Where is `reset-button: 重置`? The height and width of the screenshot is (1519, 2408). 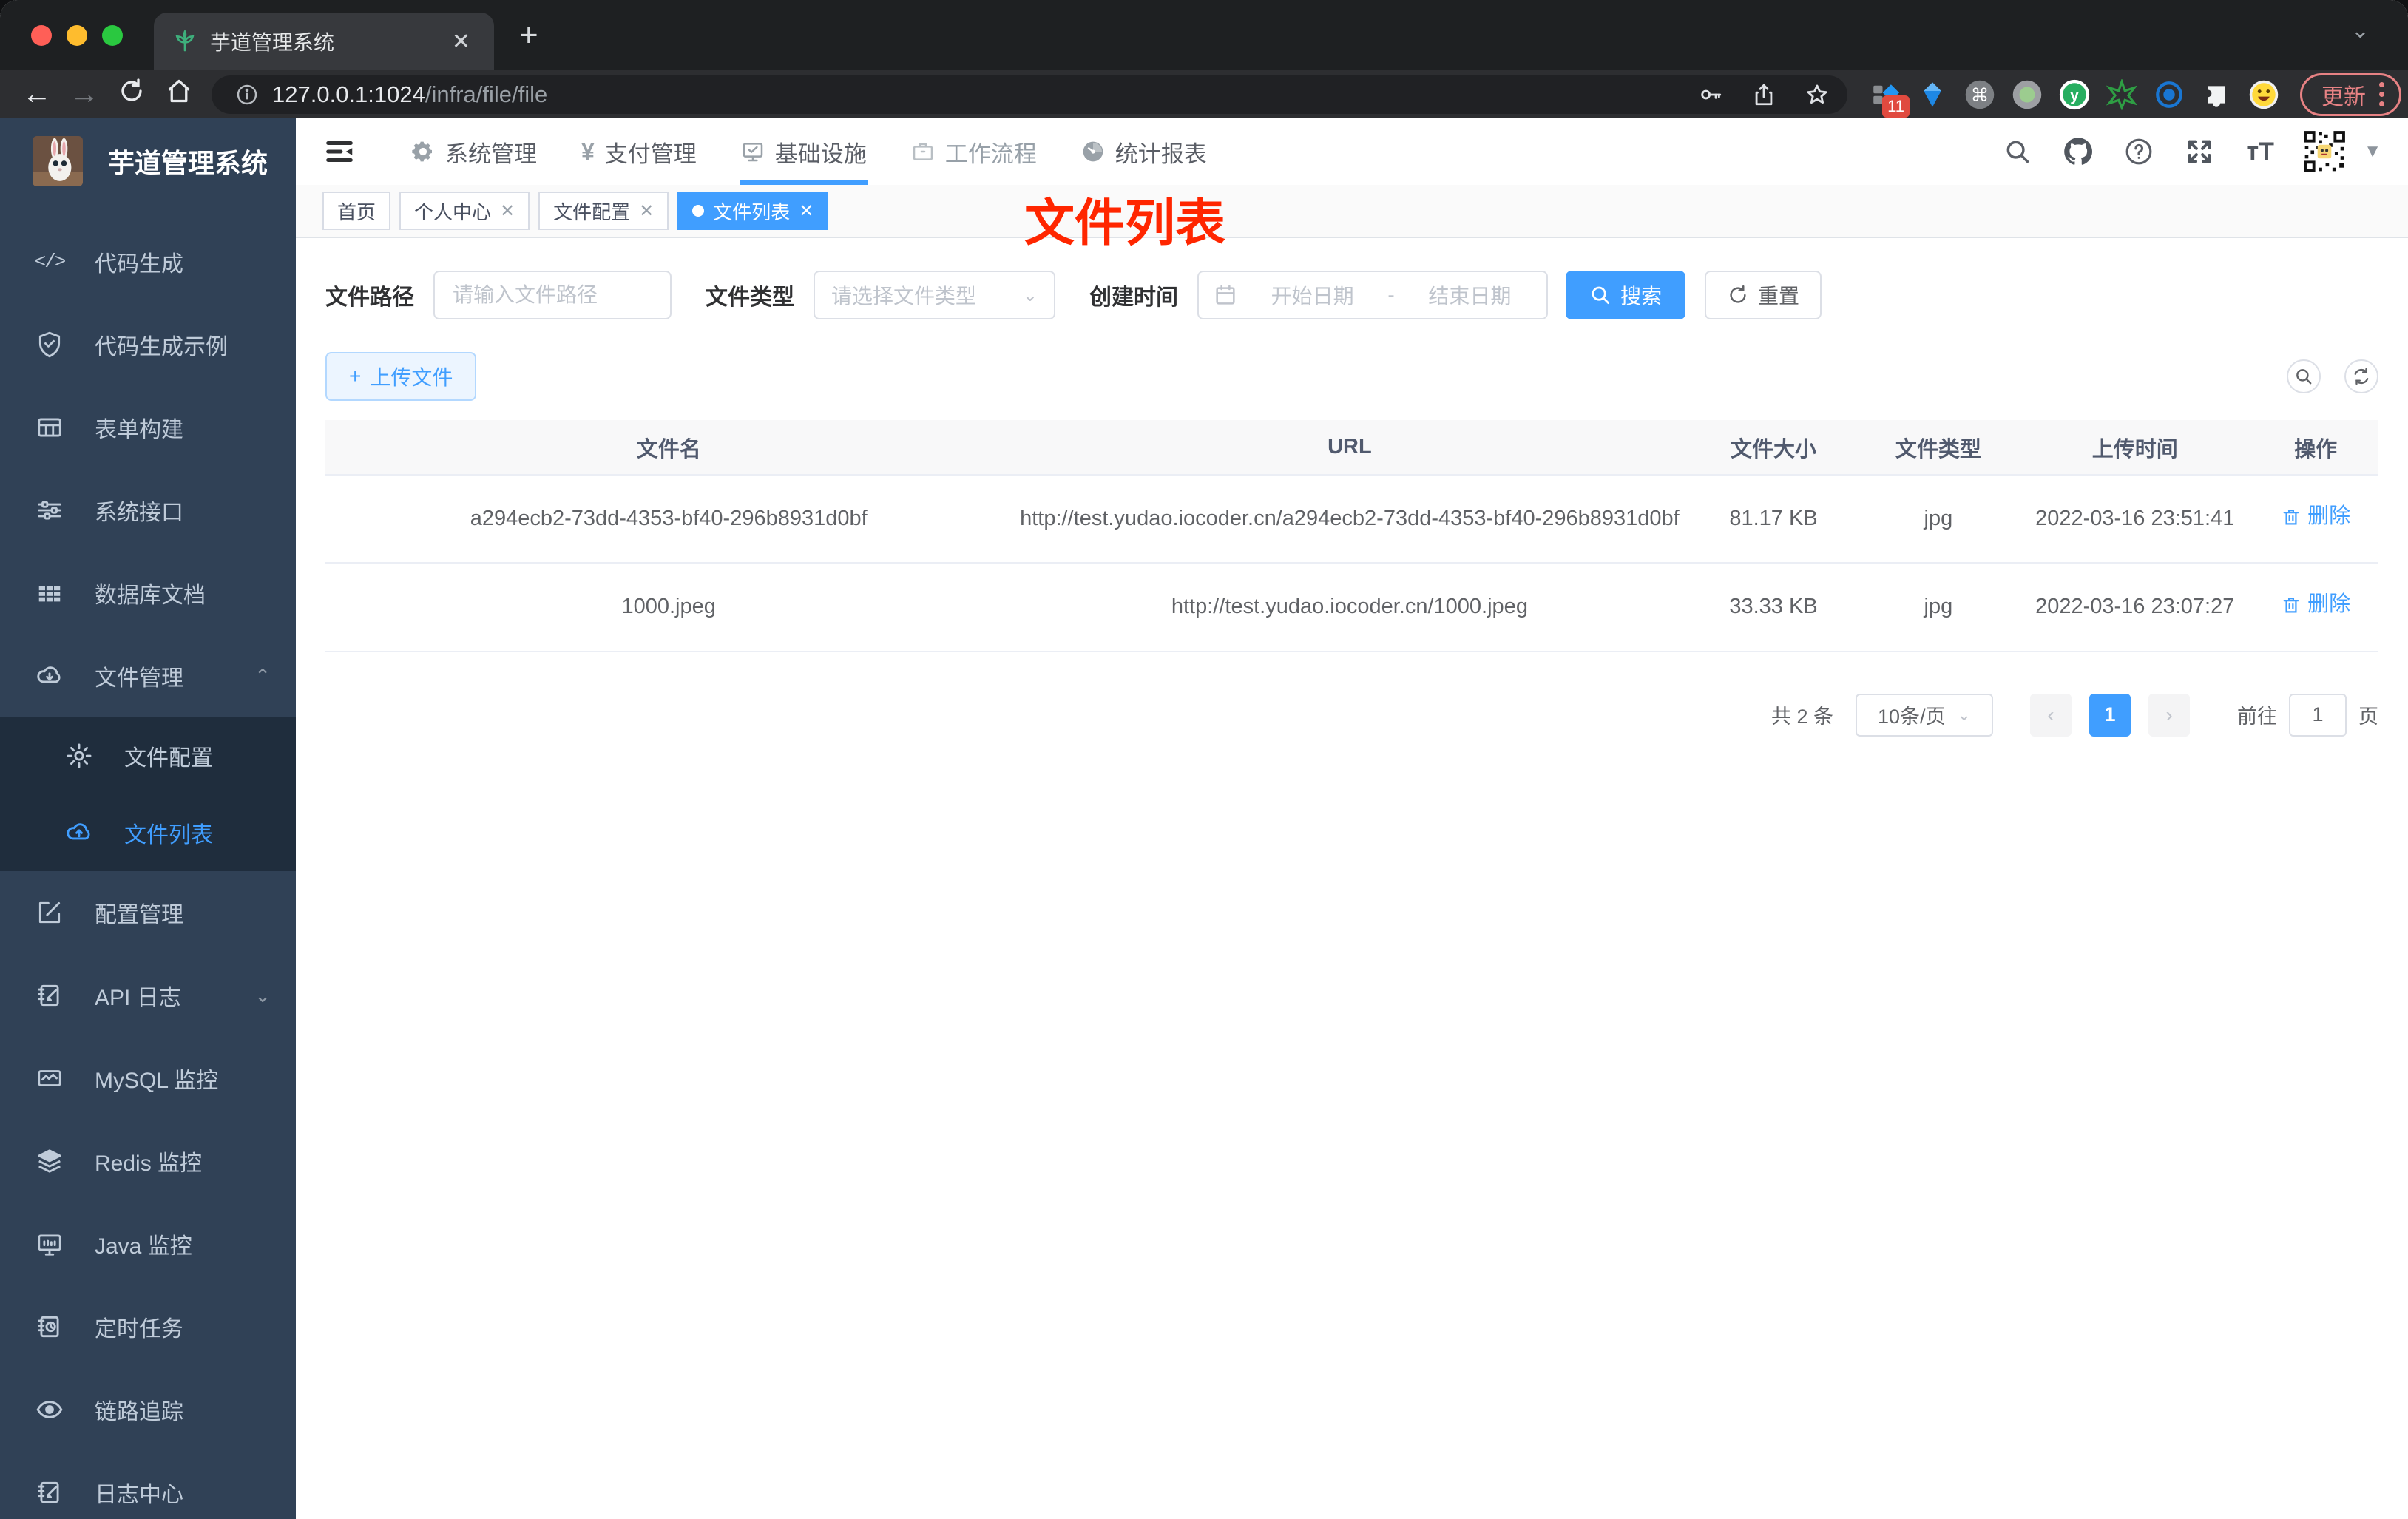
reset-button: 重置 is located at coordinates (1763, 295).